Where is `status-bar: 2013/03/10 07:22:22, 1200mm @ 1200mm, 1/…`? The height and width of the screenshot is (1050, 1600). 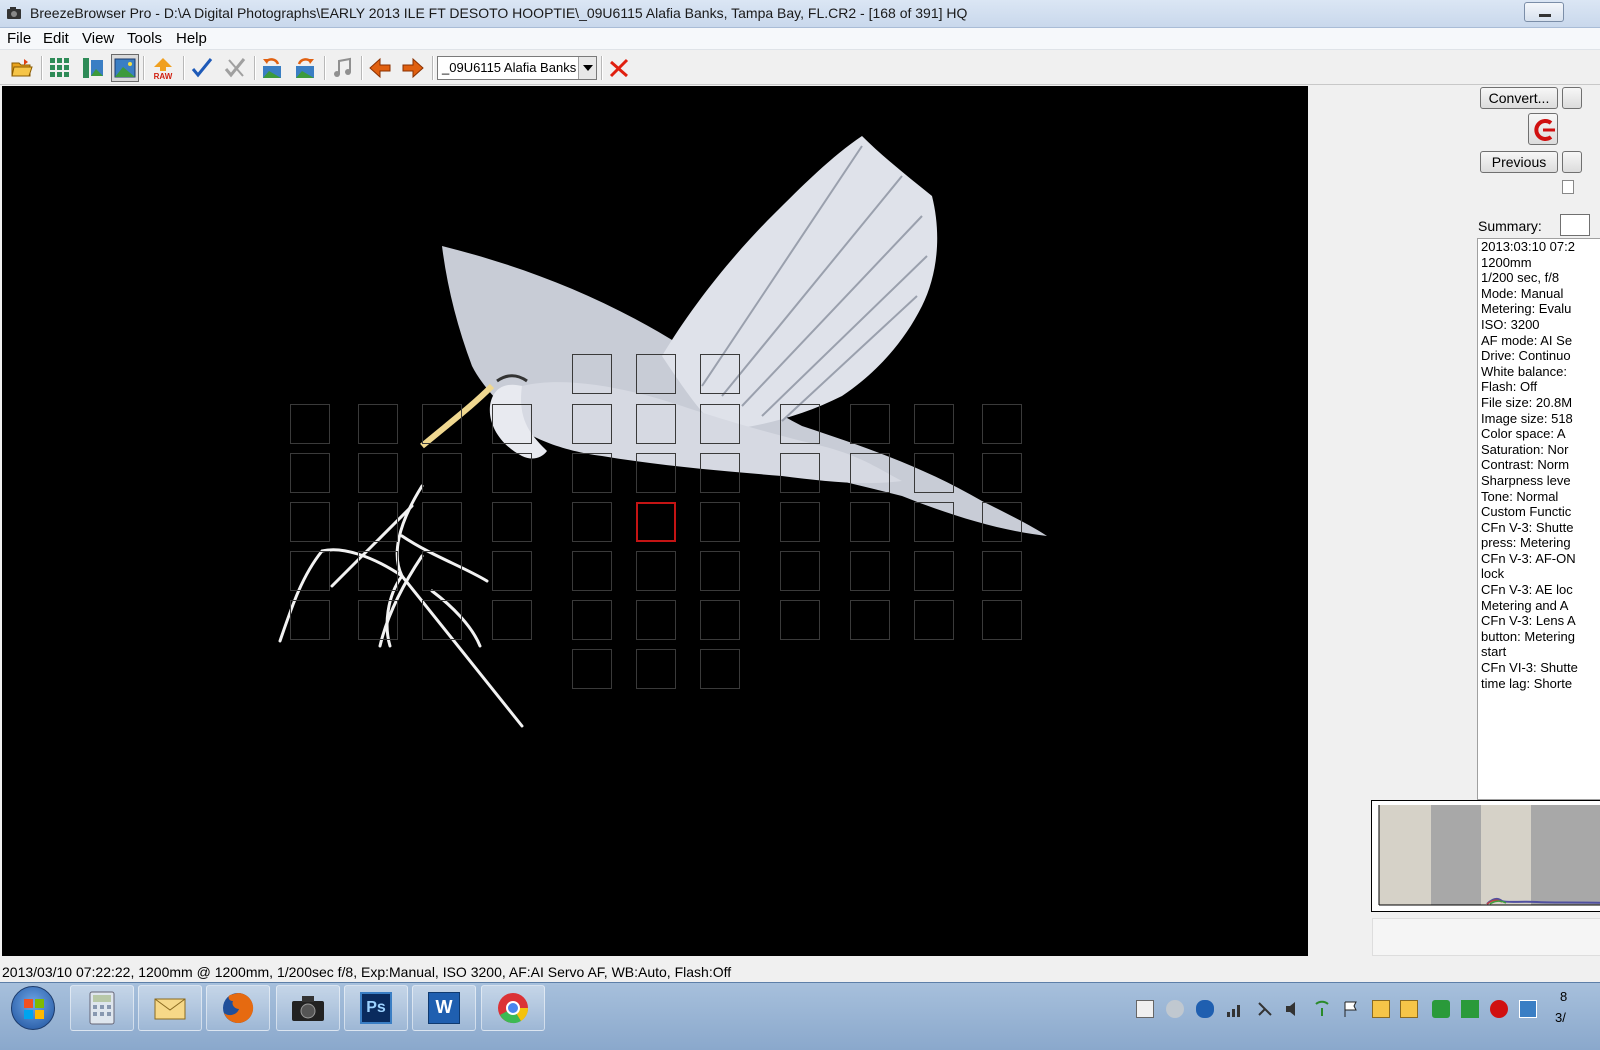 status-bar: 2013/03/10 07:22:22, 1200mm @ 1200mm, 1/… is located at coordinates (800, 972).